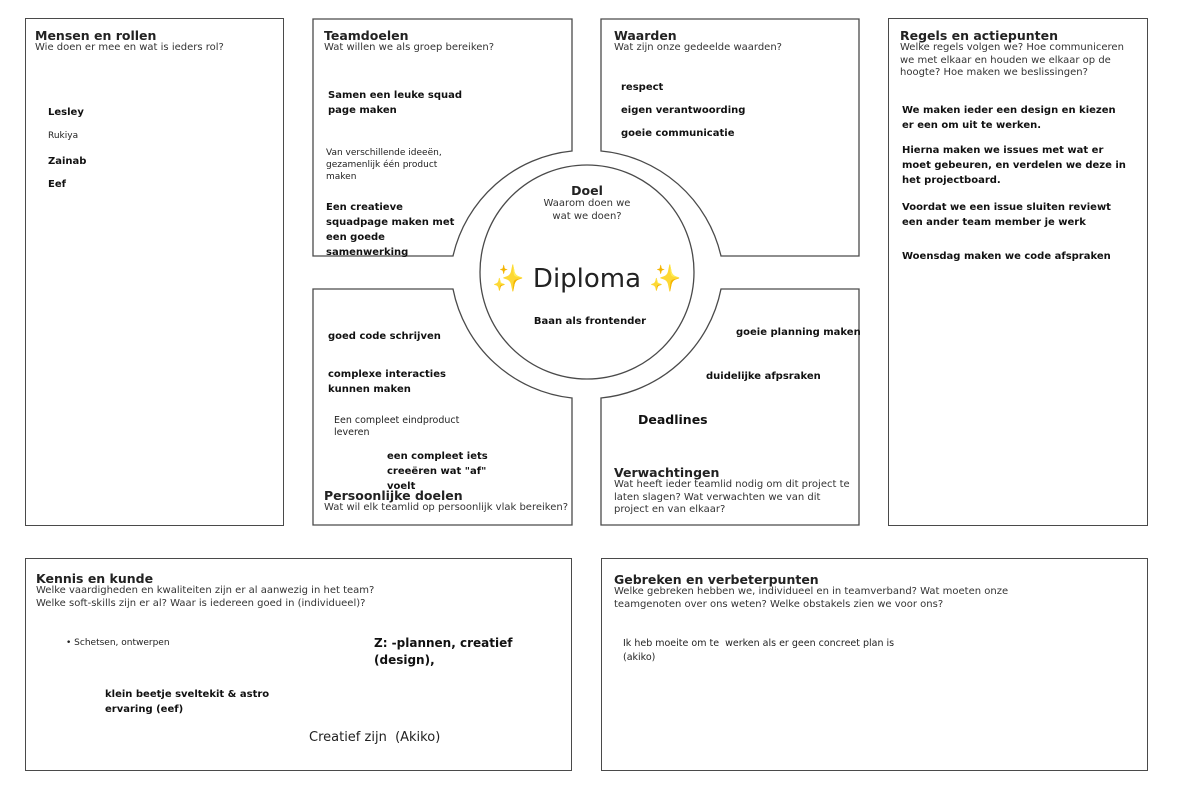 Image resolution: width=1183 pixels, height=794 pixels. Describe the element at coordinates (95, 578) in the screenshot. I see `kennis-title: Kennis en kunde` at that location.